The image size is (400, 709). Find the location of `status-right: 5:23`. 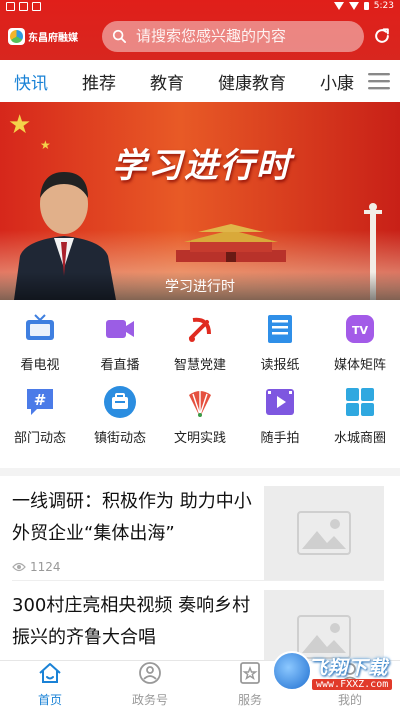

status-right: 5:23 is located at coordinates (363, 6).